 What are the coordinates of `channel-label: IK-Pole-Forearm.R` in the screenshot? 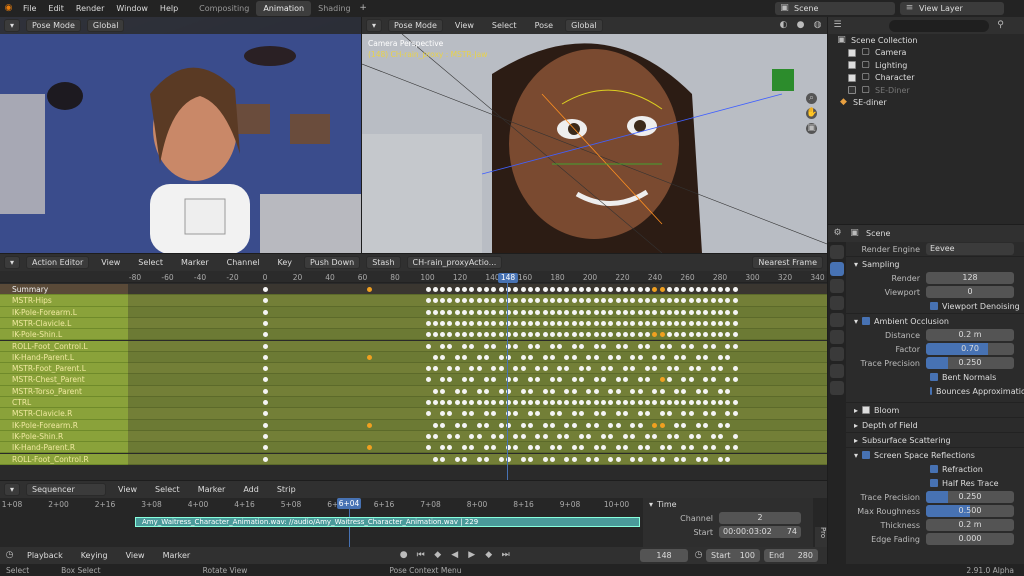 It's located at (64, 425).